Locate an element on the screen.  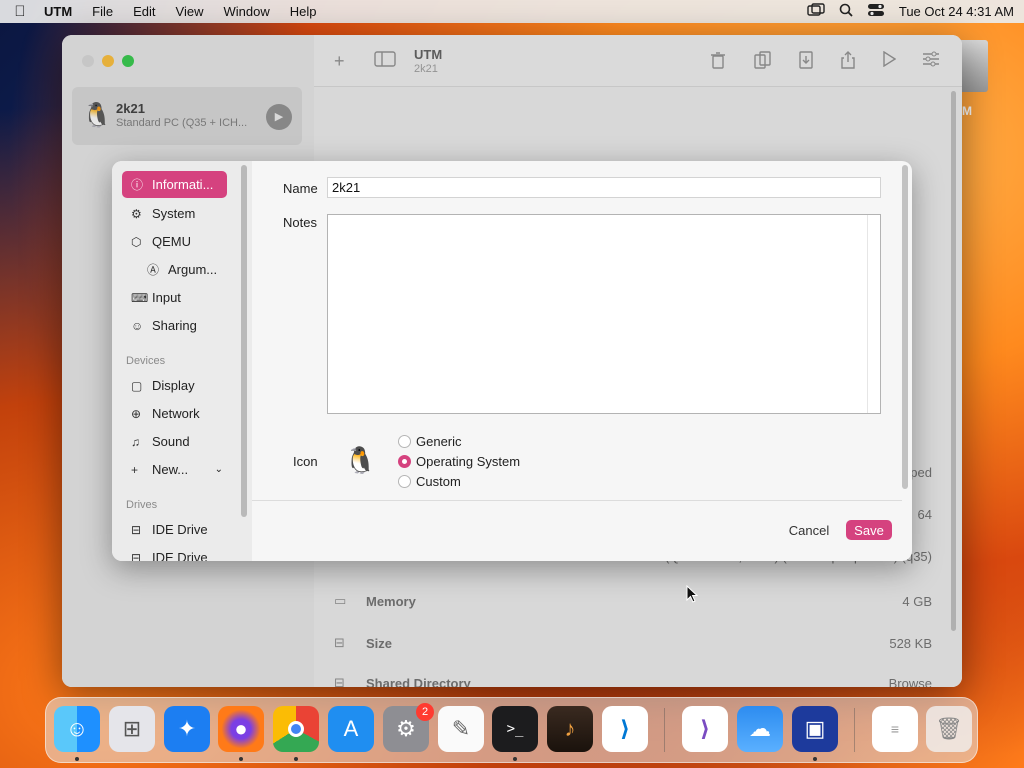
display-icon: ▢ is located at coordinates (137, 385).